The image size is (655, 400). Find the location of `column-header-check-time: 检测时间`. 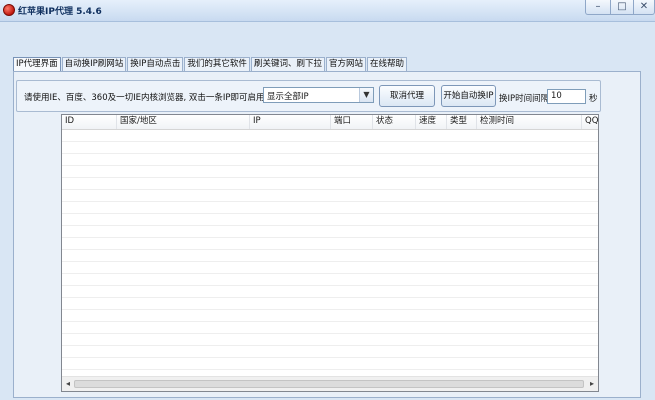

column-header-check-time: 检测时间 is located at coordinates (529, 122).